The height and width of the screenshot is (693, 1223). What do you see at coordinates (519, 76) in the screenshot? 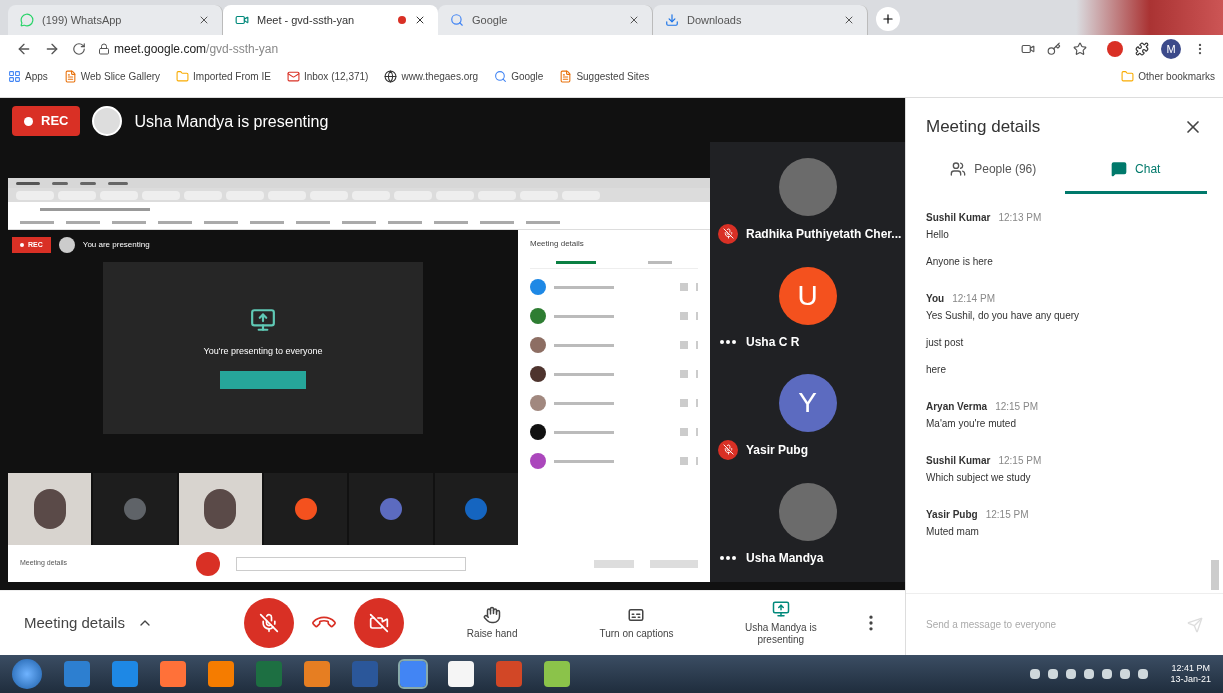
I see `bookmark-link: Google` at bounding box center [519, 76].